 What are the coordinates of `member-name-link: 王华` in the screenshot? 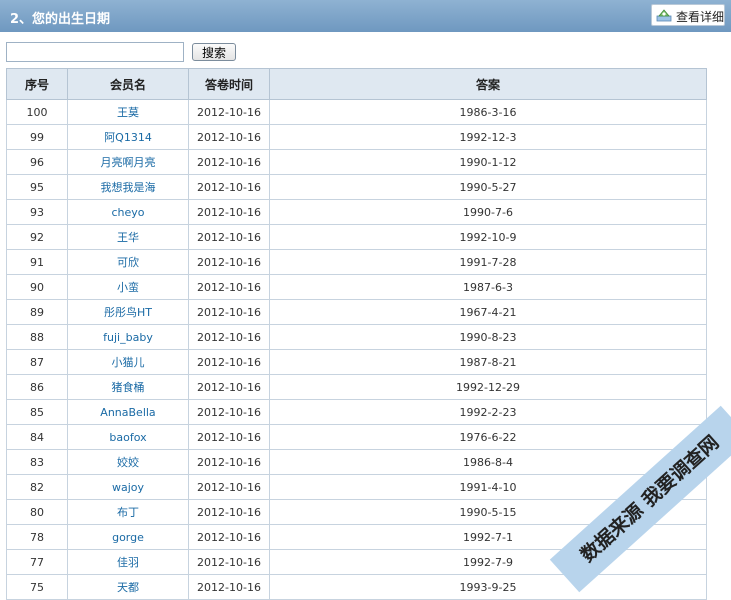 It's located at (128, 237).